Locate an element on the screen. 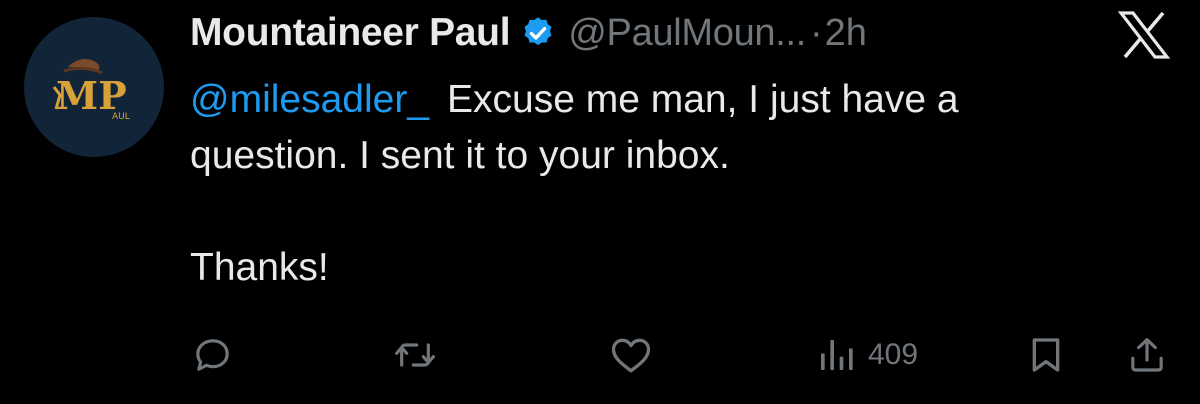 The image size is (1200, 404). reply-button is located at coordinates (213, 355).